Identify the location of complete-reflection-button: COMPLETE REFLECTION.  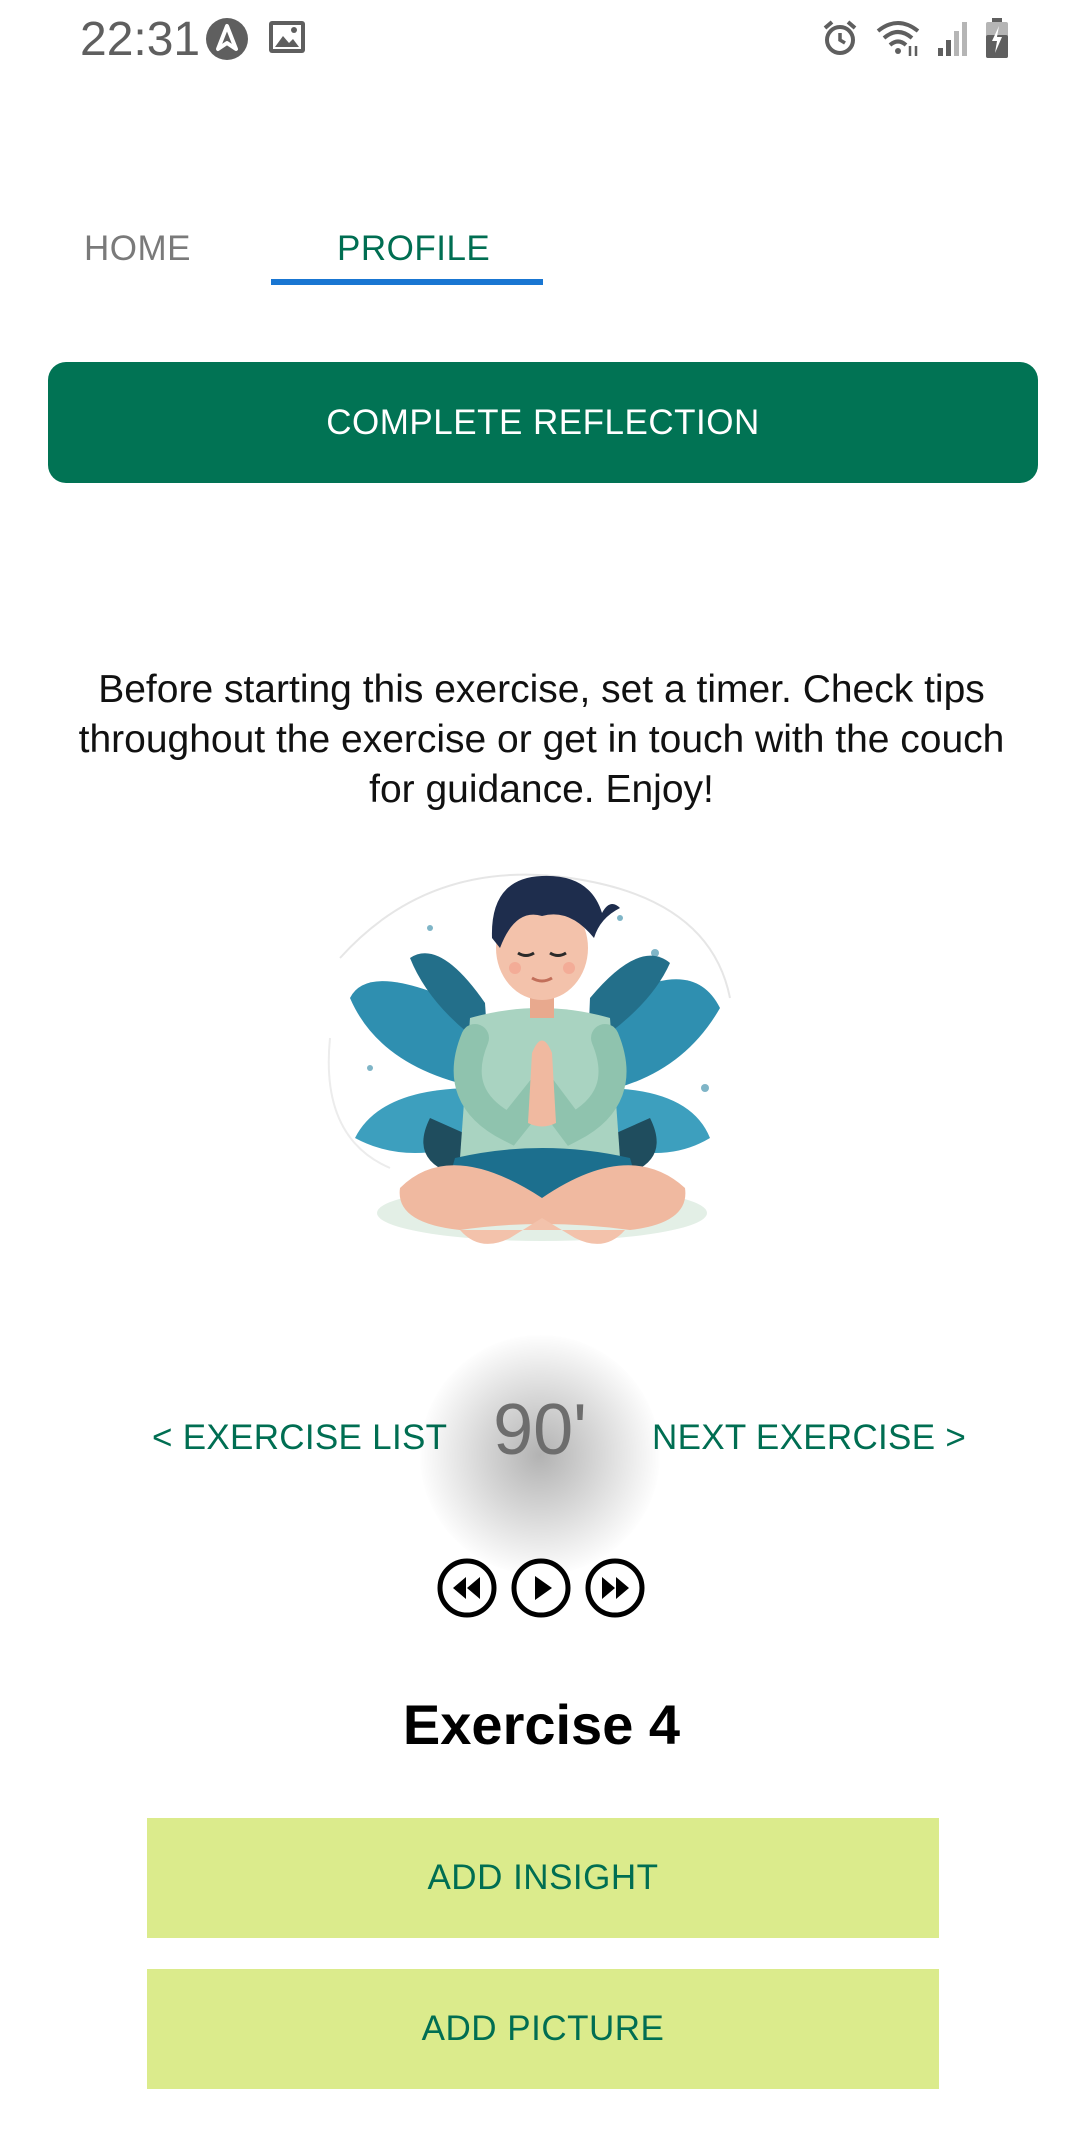
(543, 422).